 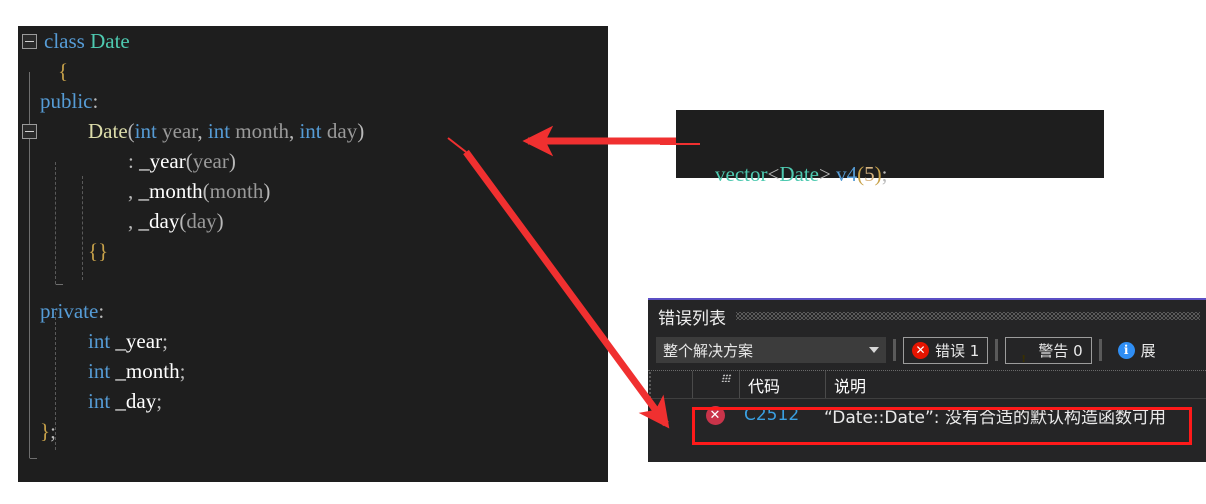 What do you see at coordinates (790, 157) in the screenshot?
I see `vector-snippet-line: vector<Date> v4(5);` at bounding box center [790, 157].